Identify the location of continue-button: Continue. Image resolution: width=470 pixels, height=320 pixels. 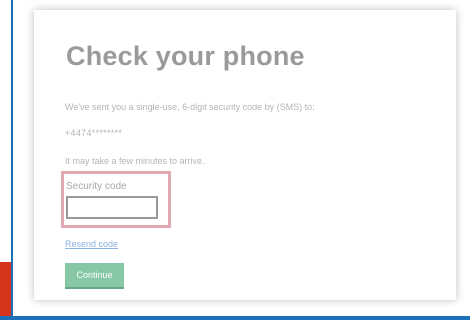
(94, 275).